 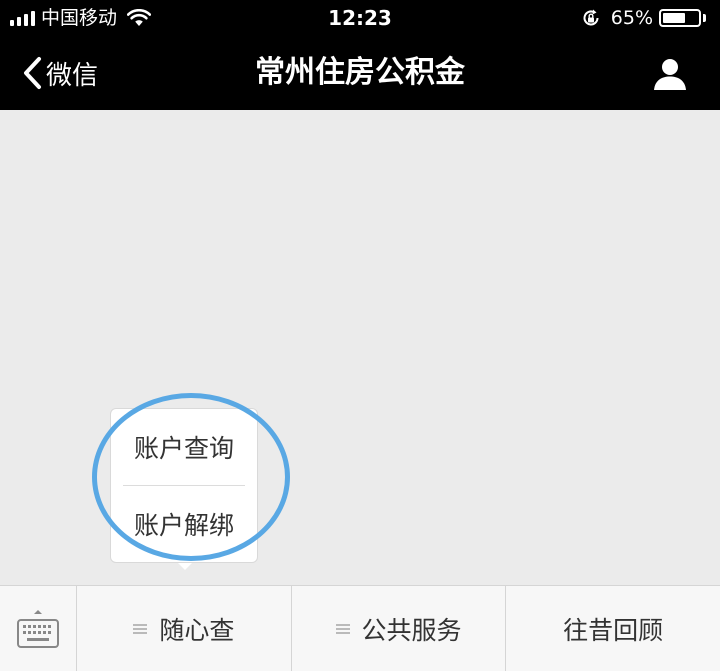 I want to click on status-bar: 中国移动 12:23 65%, so click(x=360, y=18).